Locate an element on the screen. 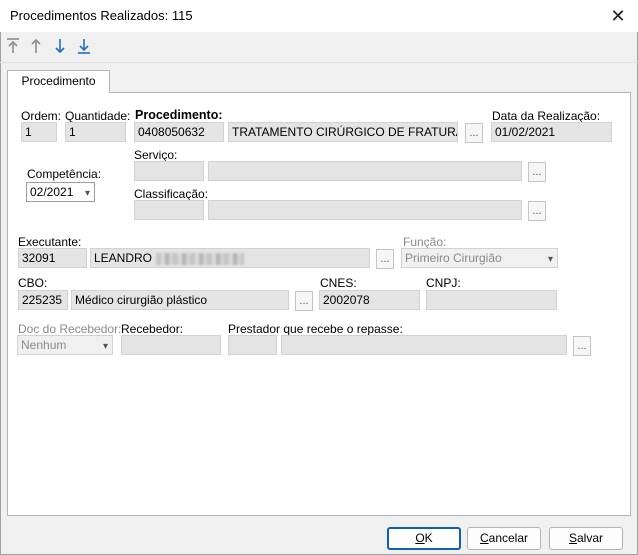 Image resolution: width=638 pixels, height=555 pixels. procedimento-description-field: TRATAMENTO CIRÚRGICO DE FRATURA TF is located at coordinates (343, 132).